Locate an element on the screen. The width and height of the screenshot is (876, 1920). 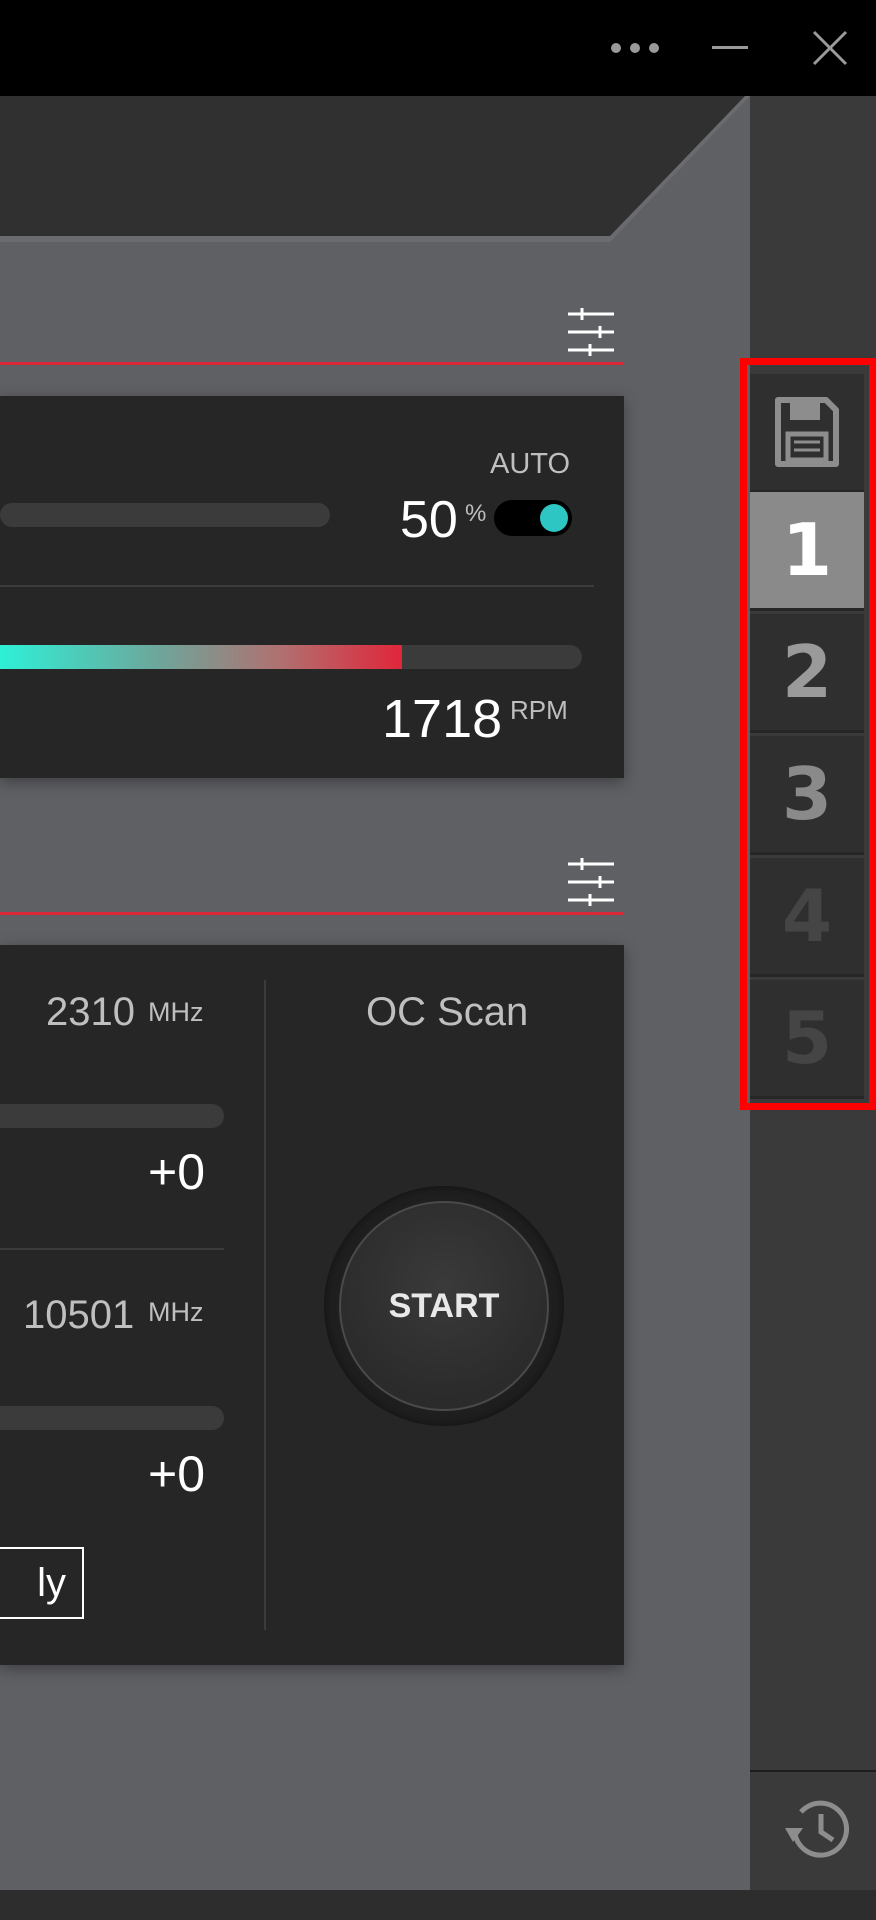
save-profile-button is located at coordinates (807, 433).